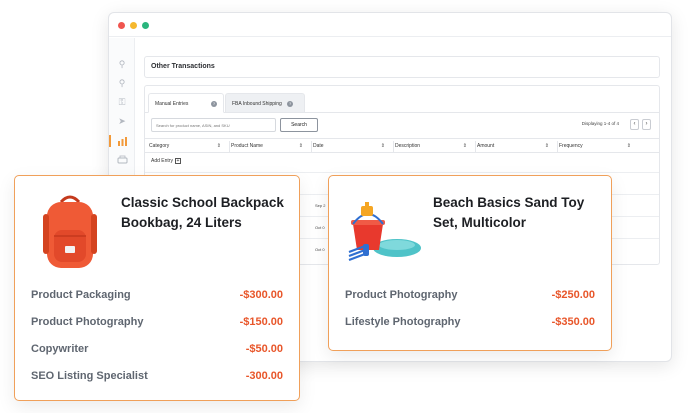 Image resolution: width=688 pixels, height=413 pixels. What do you see at coordinates (598, 146) in the screenshot?
I see `column-header-frequency: Frequency ⇕` at bounding box center [598, 146].